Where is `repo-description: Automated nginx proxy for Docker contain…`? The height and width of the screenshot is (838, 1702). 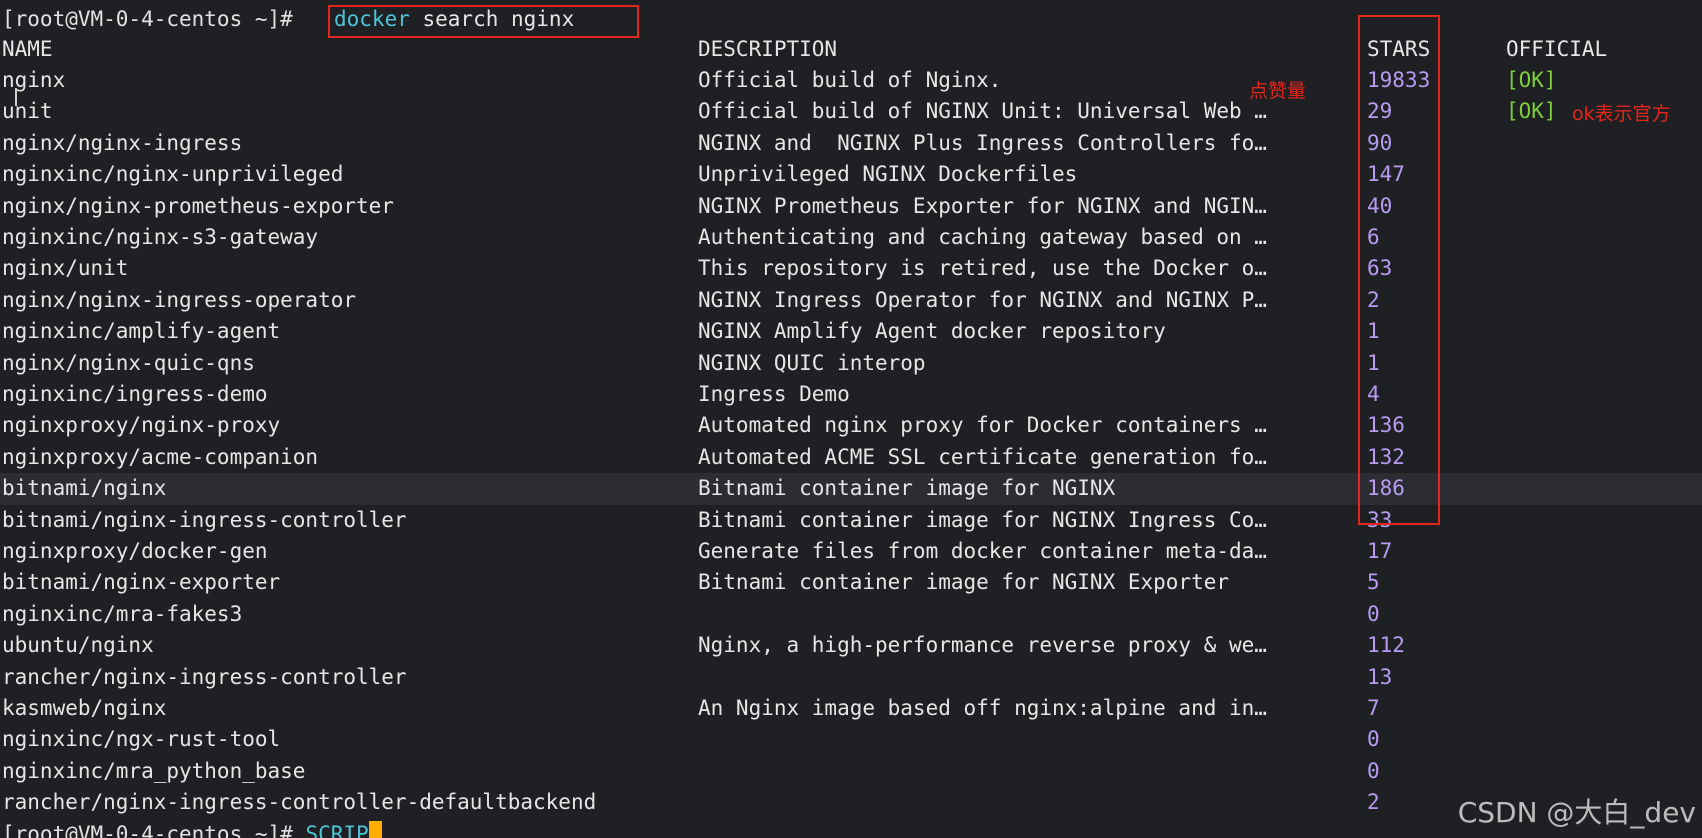
repo-description: Automated nginx proxy for Docker contain… is located at coordinates (982, 425).